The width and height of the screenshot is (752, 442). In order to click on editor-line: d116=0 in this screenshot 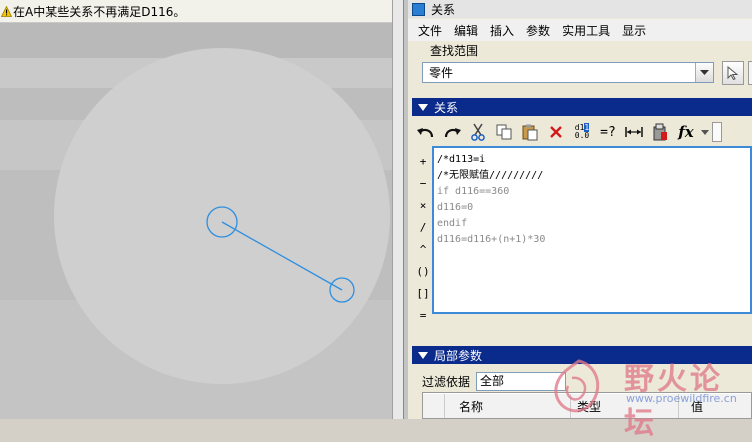, I will do `click(455, 207)`.